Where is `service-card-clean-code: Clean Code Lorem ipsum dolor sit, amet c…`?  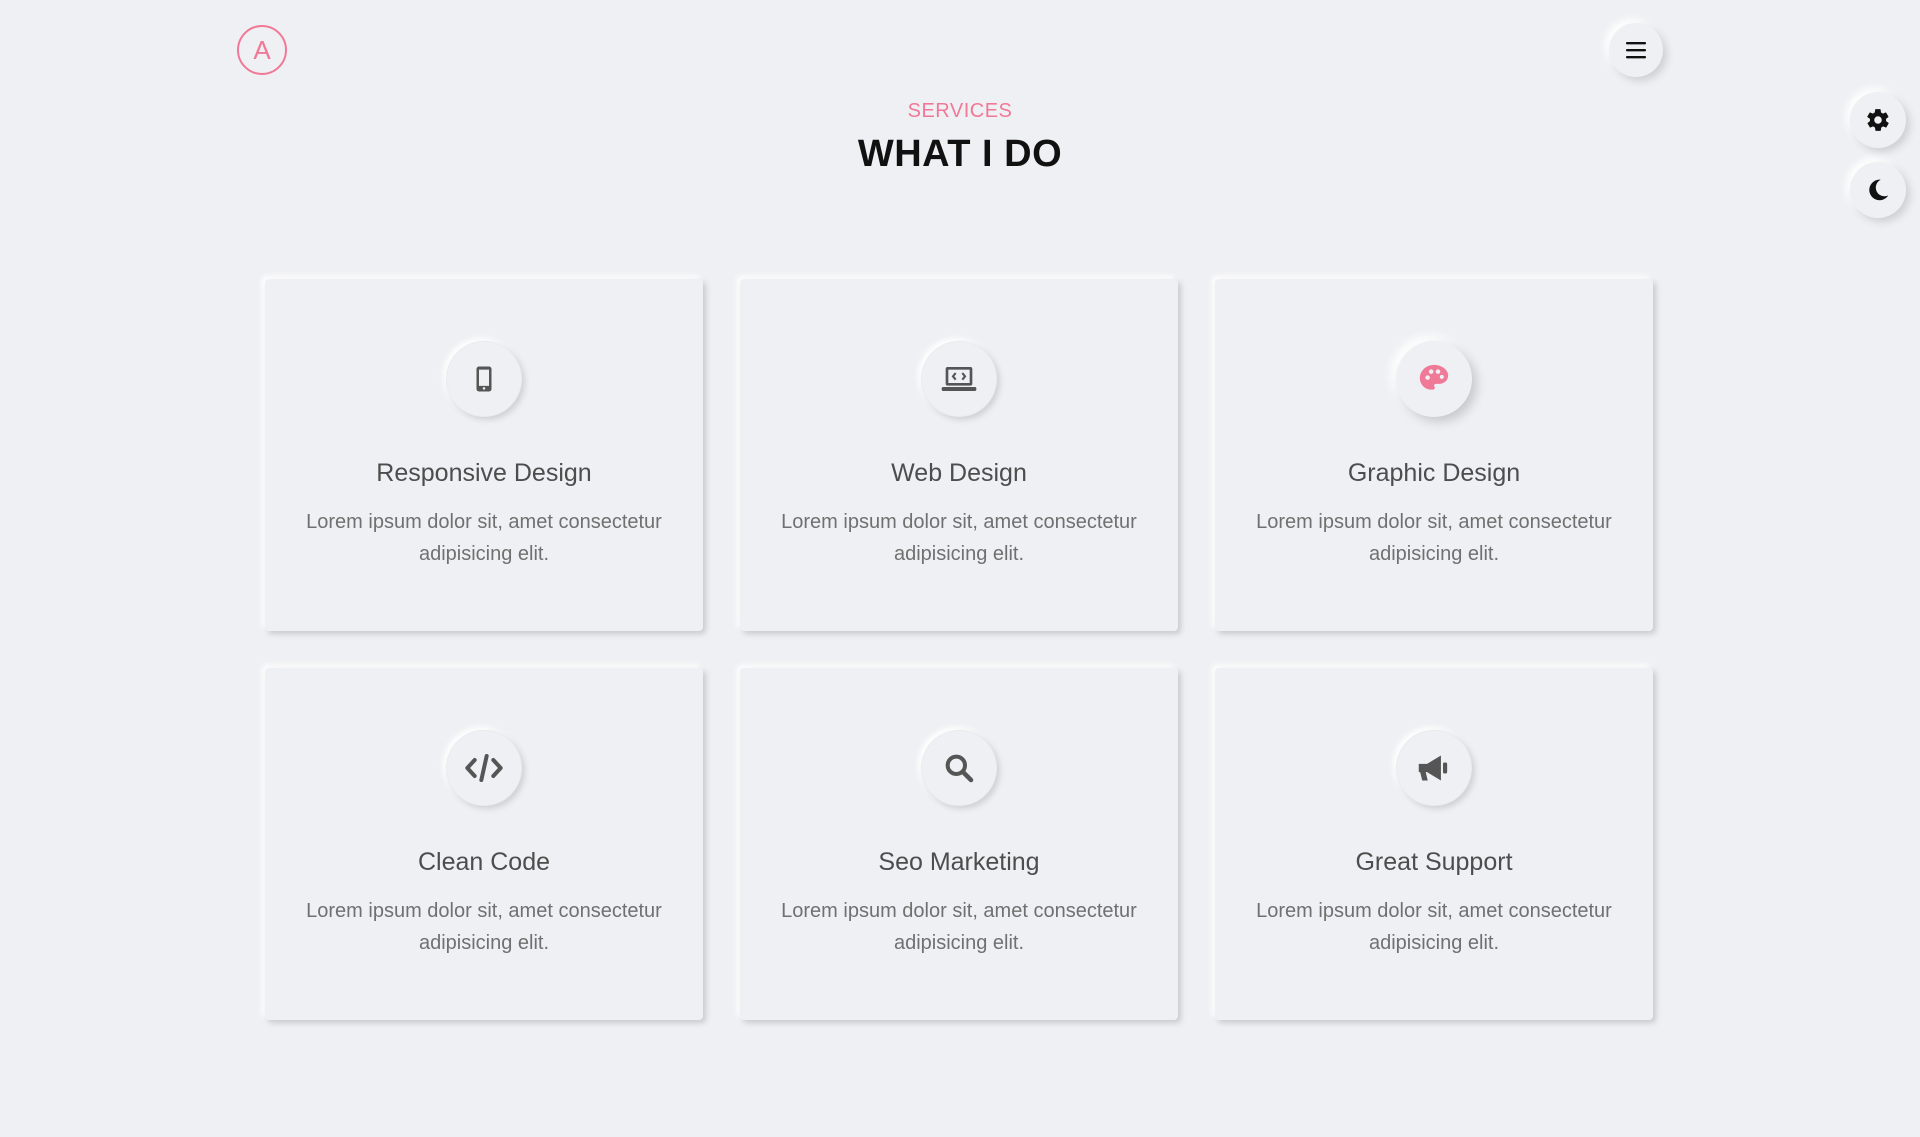 service-card-clean-code: Clean Code Lorem ipsum dolor sit, amet c… is located at coordinates (484, 844).